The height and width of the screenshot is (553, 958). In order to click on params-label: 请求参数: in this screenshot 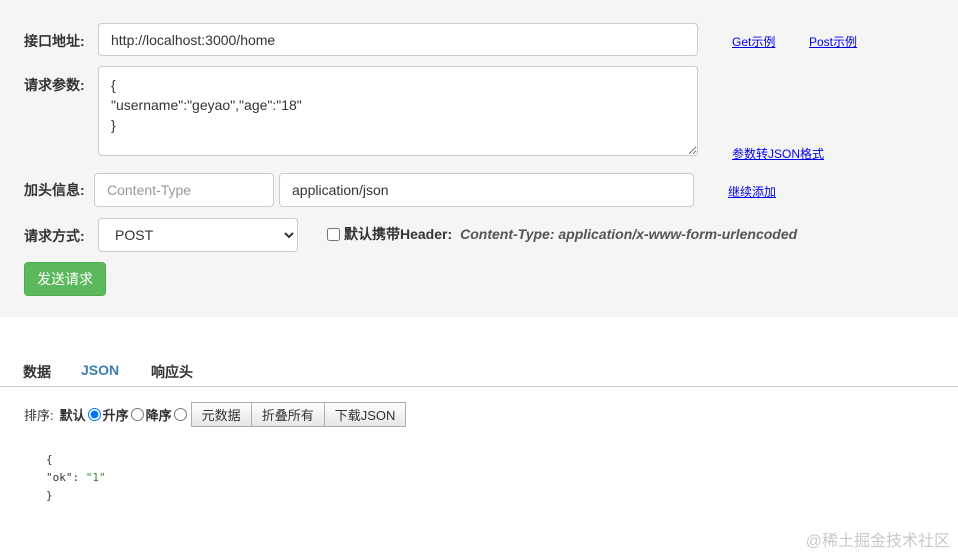, I will do `click(54, 85)`.